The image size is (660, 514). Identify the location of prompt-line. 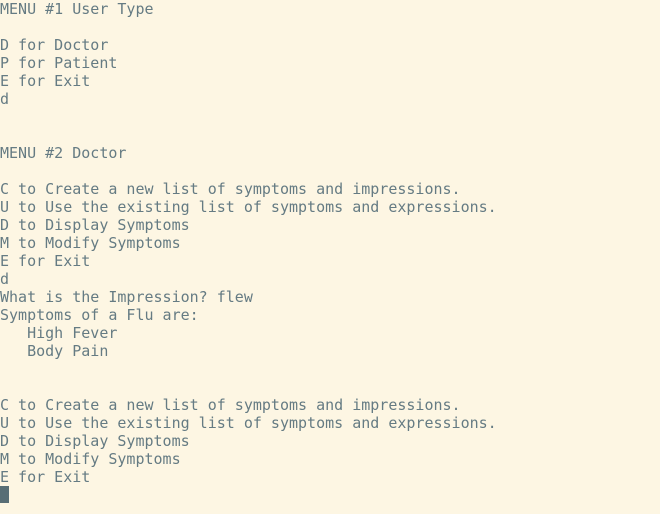
(330, 495).